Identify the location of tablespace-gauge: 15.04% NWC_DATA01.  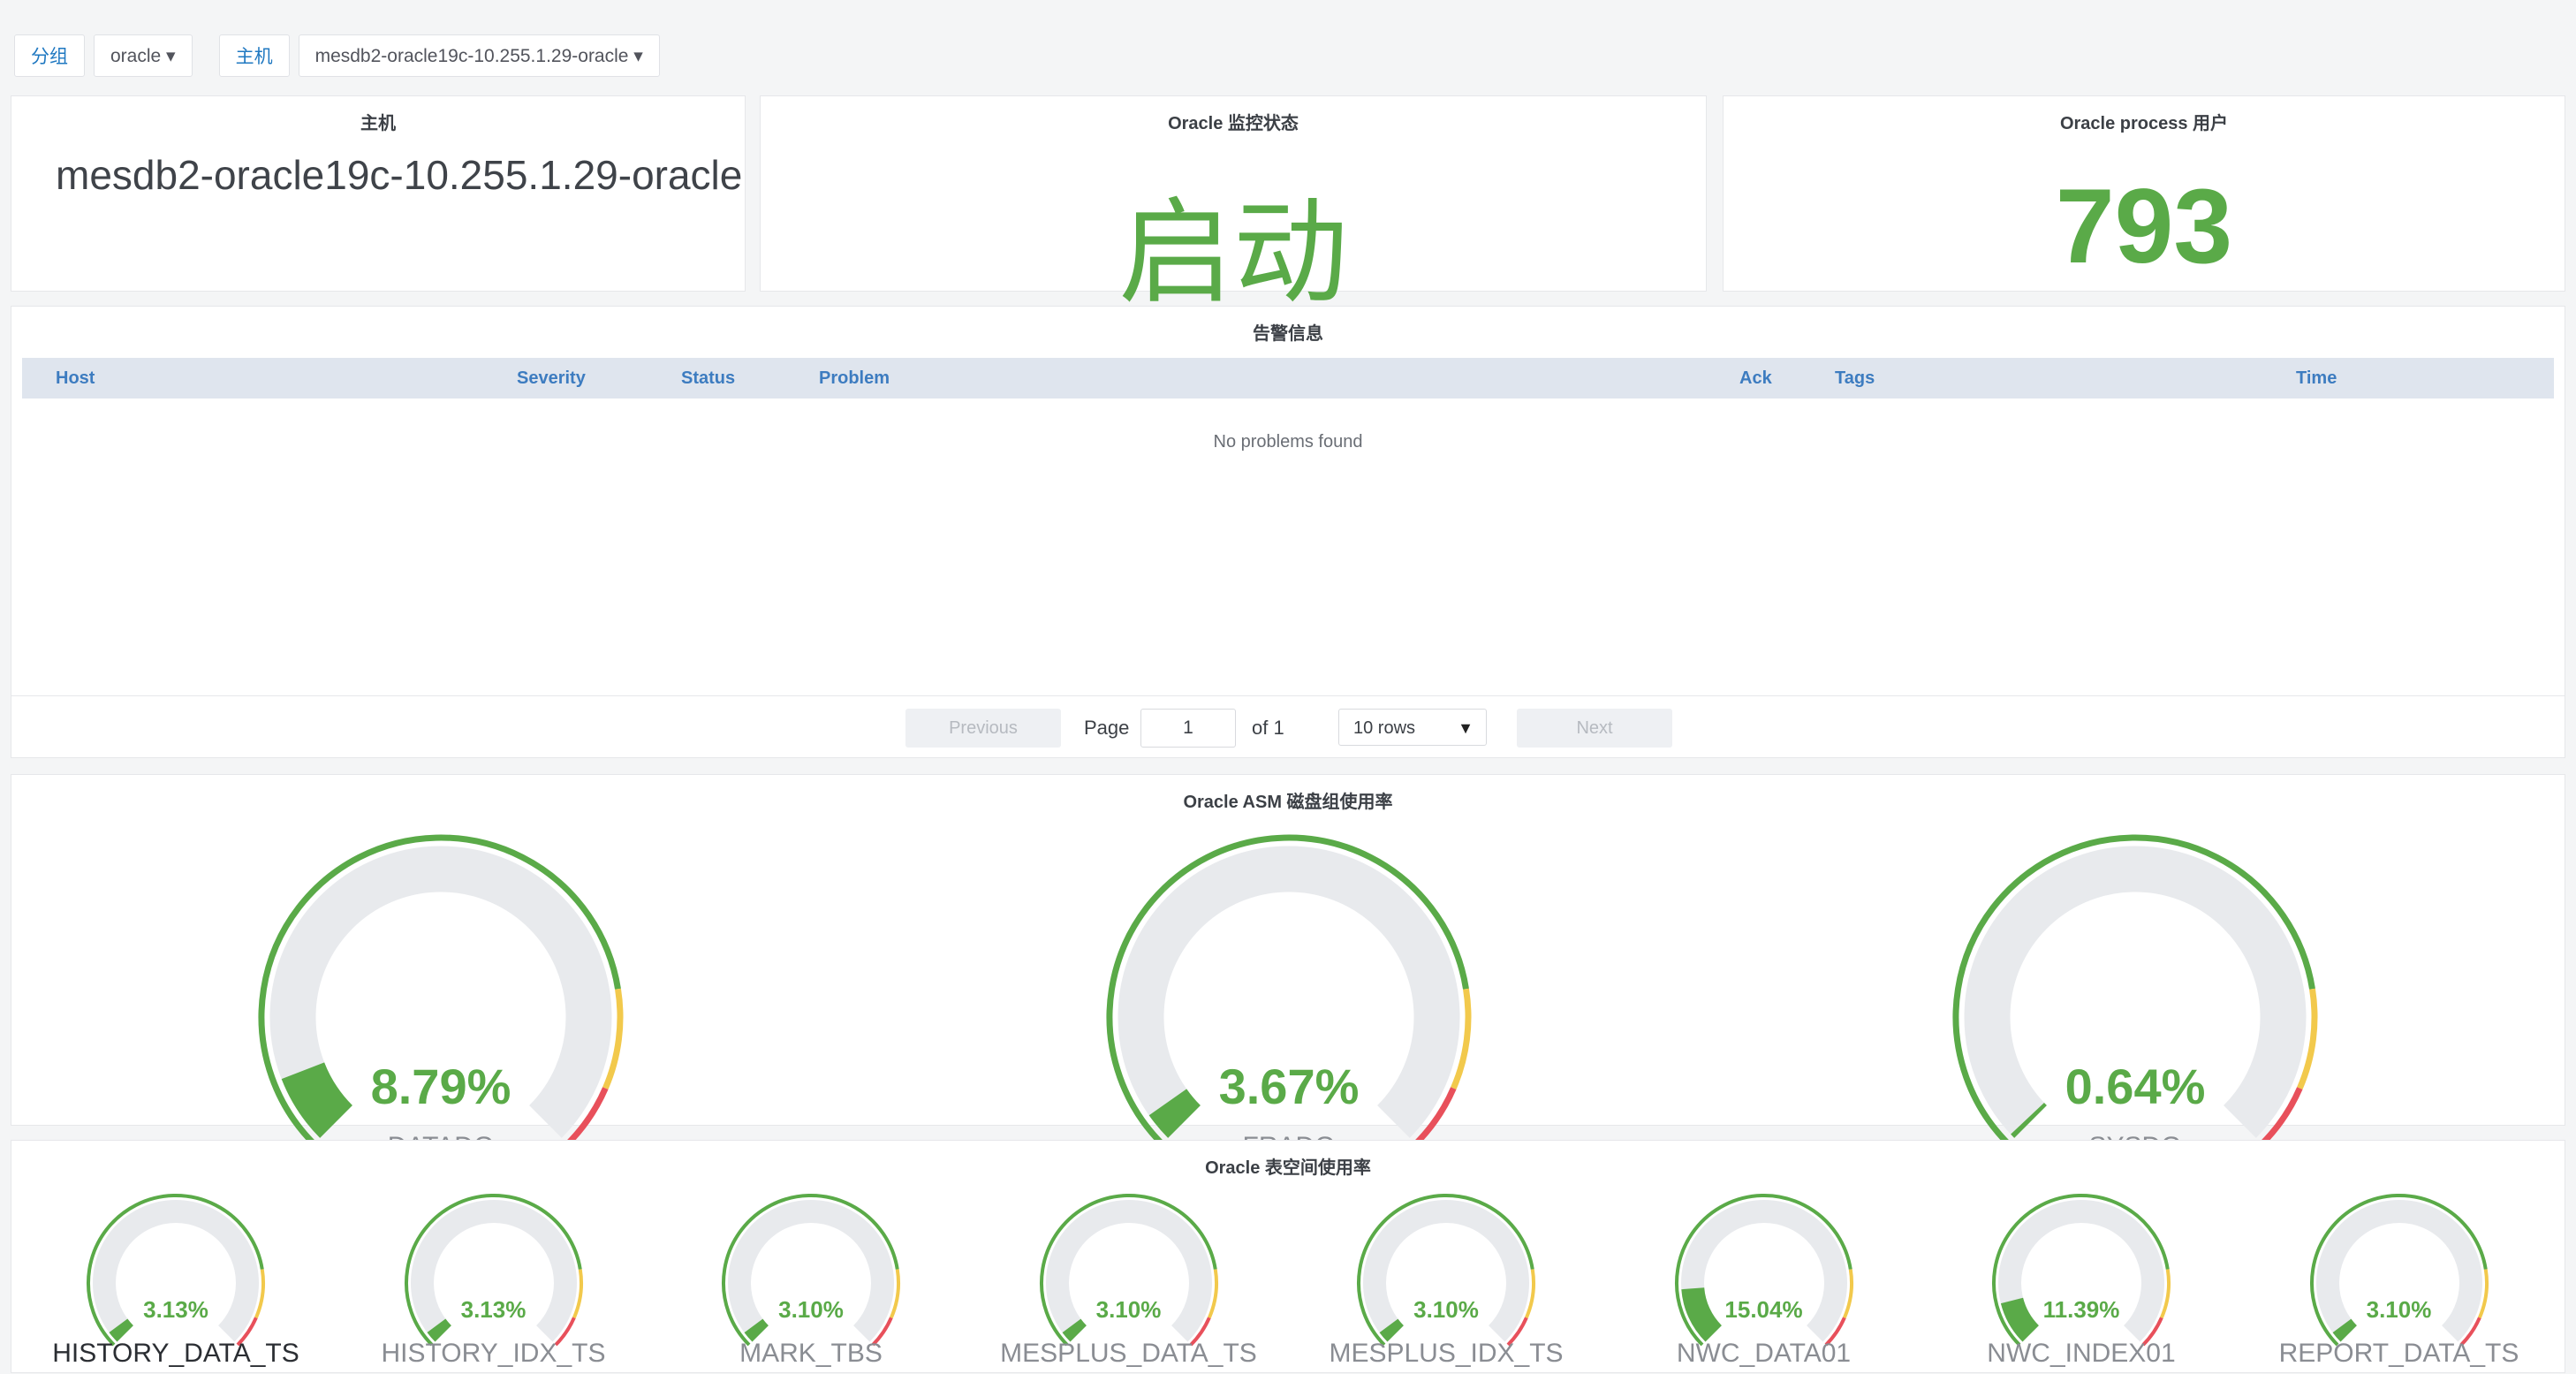
(1764, 1283).